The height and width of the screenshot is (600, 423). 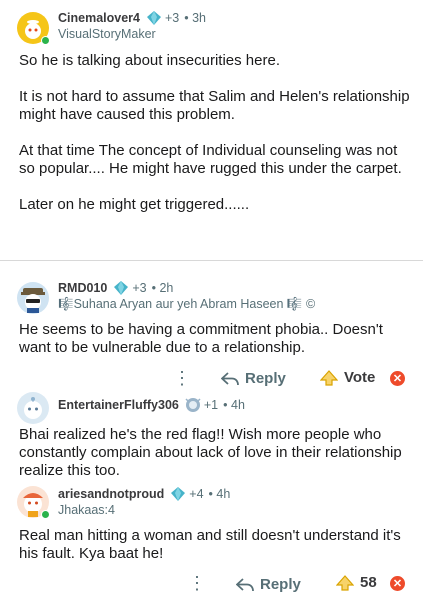 I want to click on username: RMD010, so click(x=82, y=288).